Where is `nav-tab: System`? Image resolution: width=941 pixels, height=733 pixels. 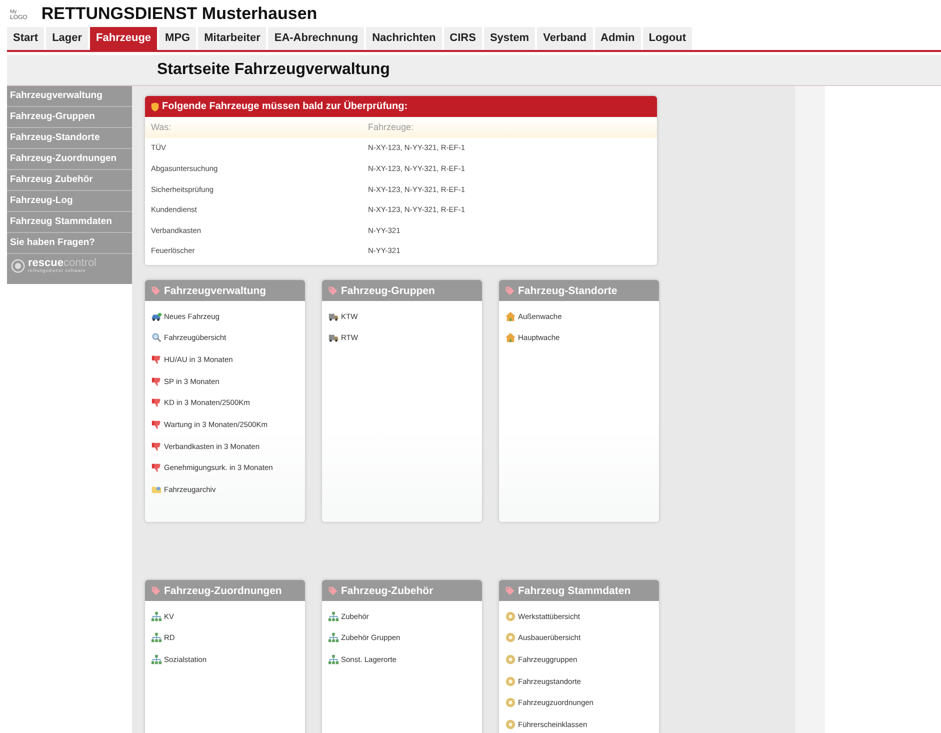 nav-tab: System is located at coordinates (510, 38).